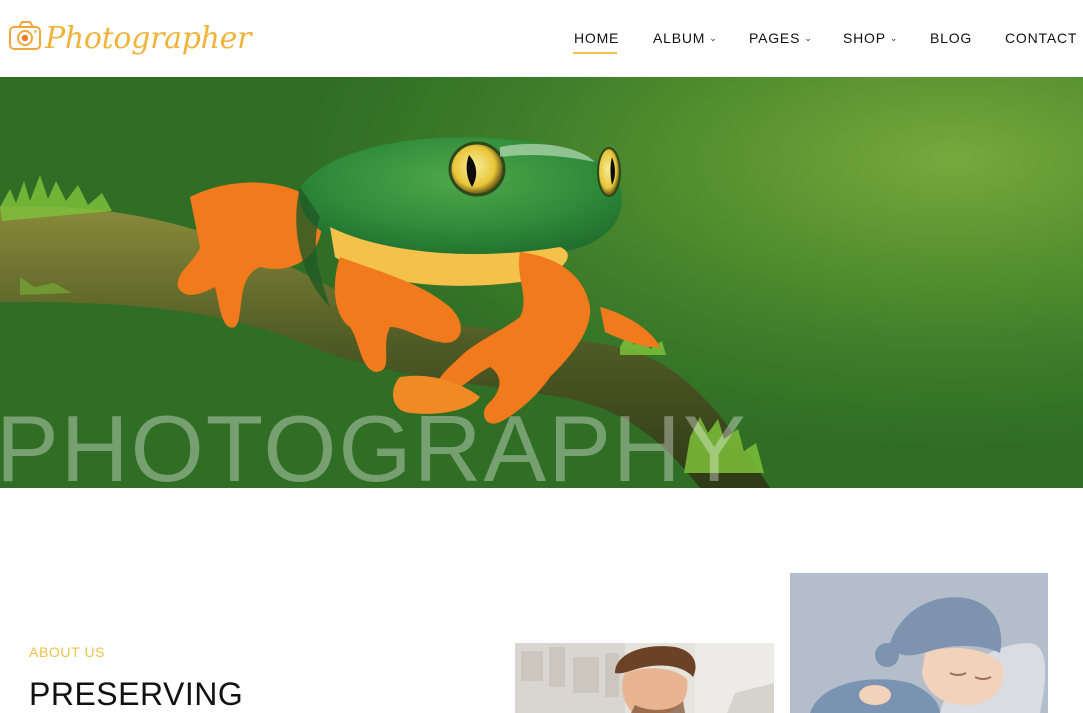 The height and width of the screenshot is (713, 1083). Describe the element at coordinates (595, 53) in the screenshot. I see `active-nav-underline` at that location.